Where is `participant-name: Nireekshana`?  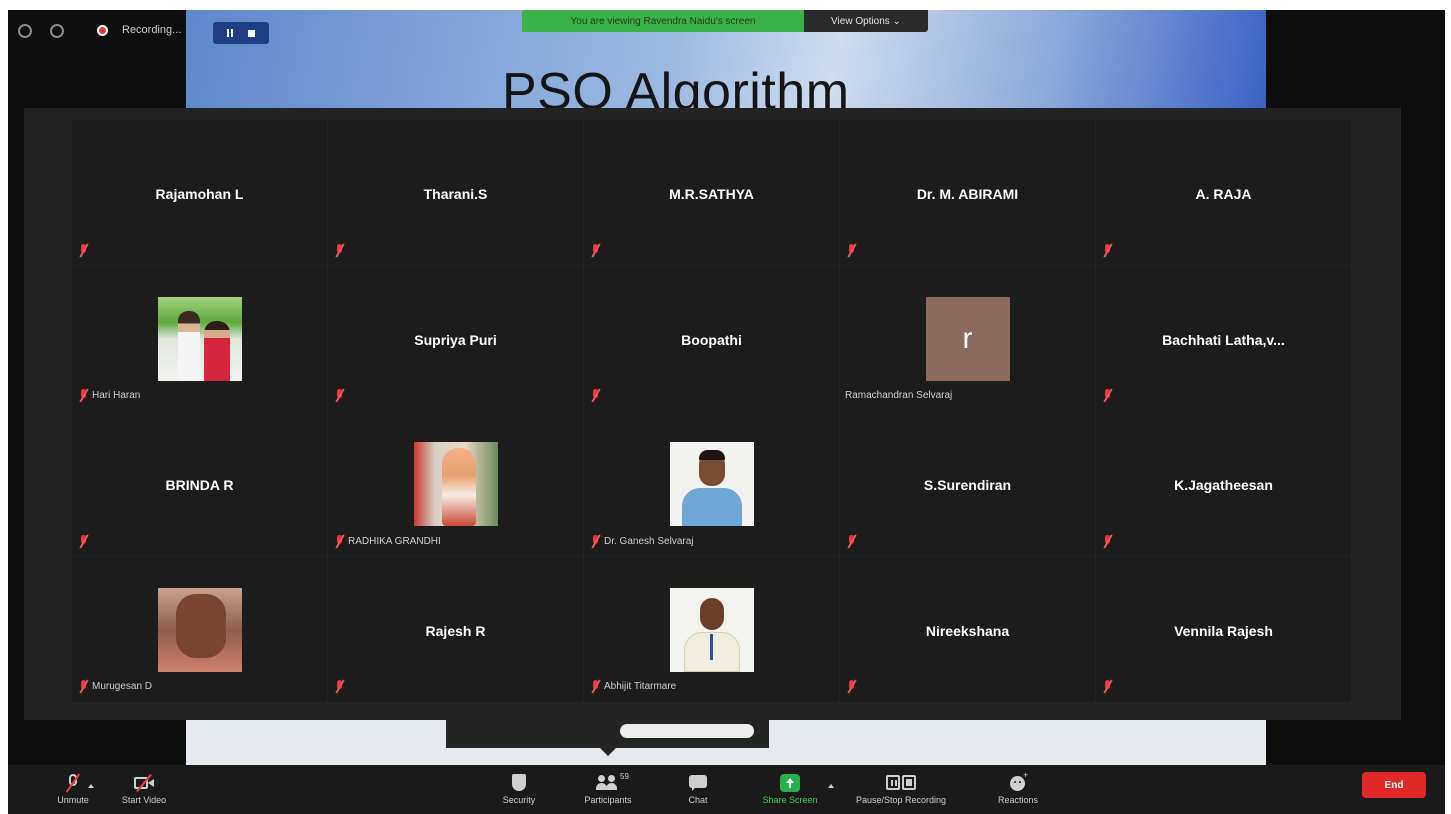 participant-name: Nireekshana is located at coordinates (967, 630).